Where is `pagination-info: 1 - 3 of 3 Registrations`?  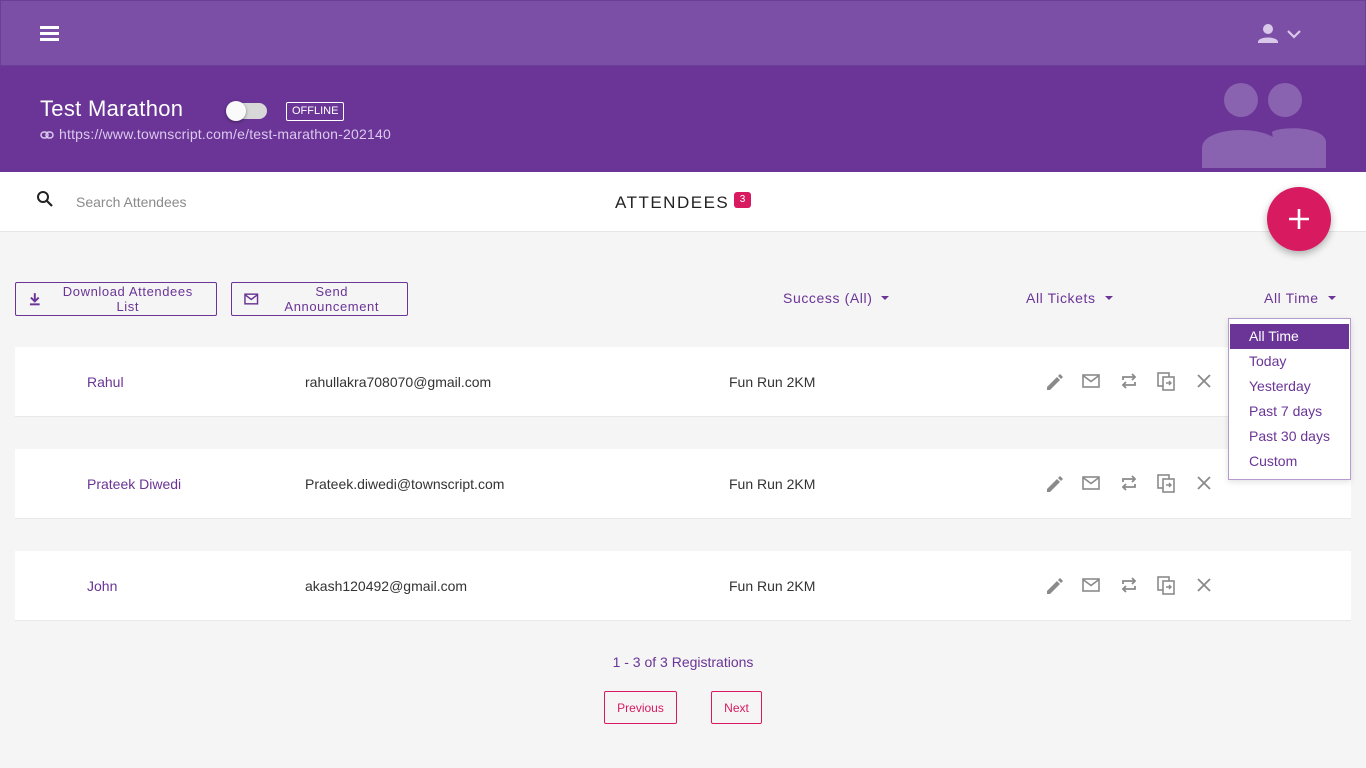 pagination-info: 1 - 3 of 3 Registrations is located at coordinates (683, 662).